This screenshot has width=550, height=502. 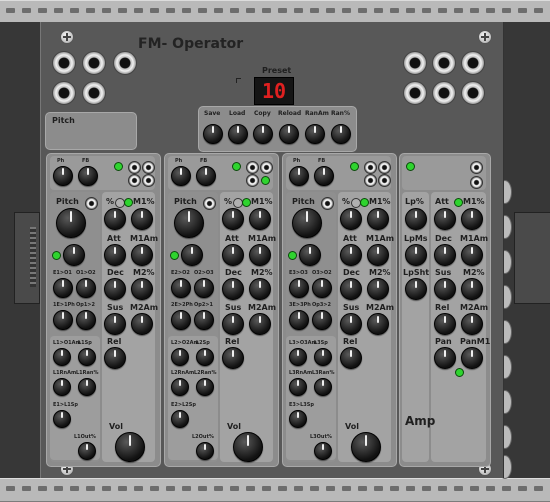 What do you see at coordinates (315, 134) in the screenshot?
I see `ranam-button` at bounding box center [315, 134].